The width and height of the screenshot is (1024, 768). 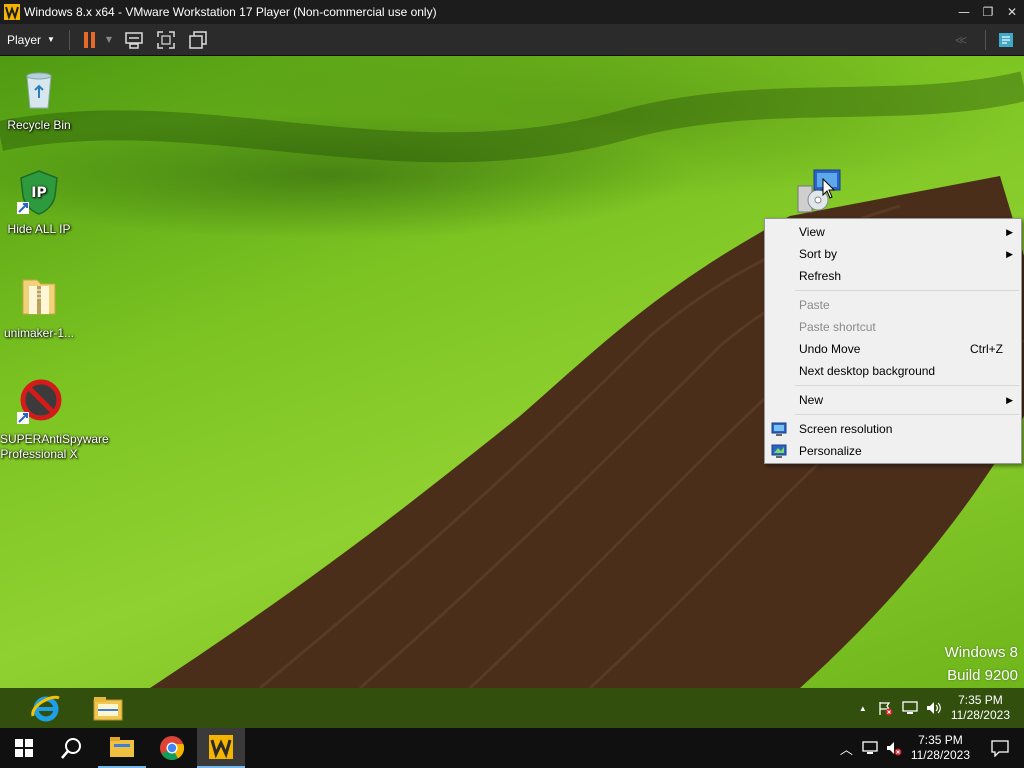 What do you see at coordinates (39, 90) in the screenshot?
I see `recycle-bin-icon` at bounding box center [39, 90].